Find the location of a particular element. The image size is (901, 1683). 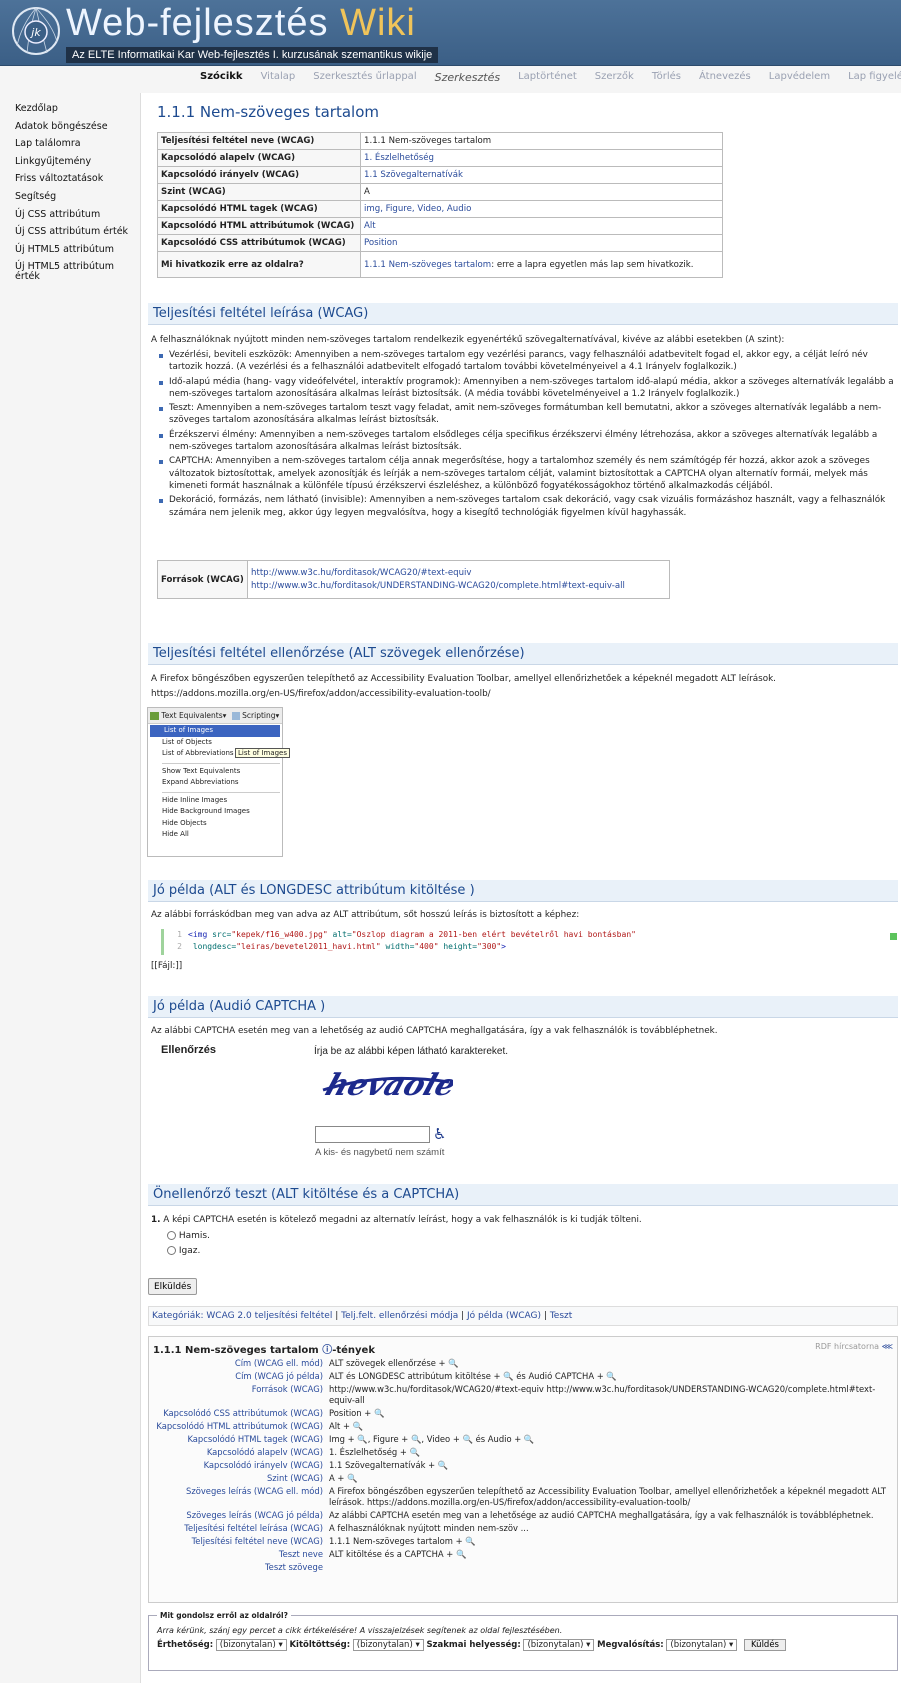

audio-captcha-icon: ♿ is located at coordinates (439, 1134).